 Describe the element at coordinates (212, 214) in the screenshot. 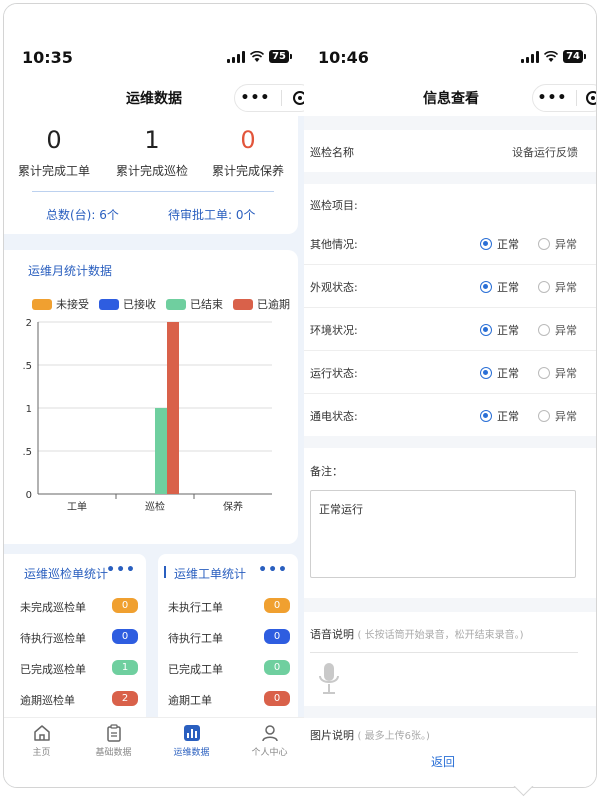

I see `pending-orders: 待审批工单: 0个` at that location.